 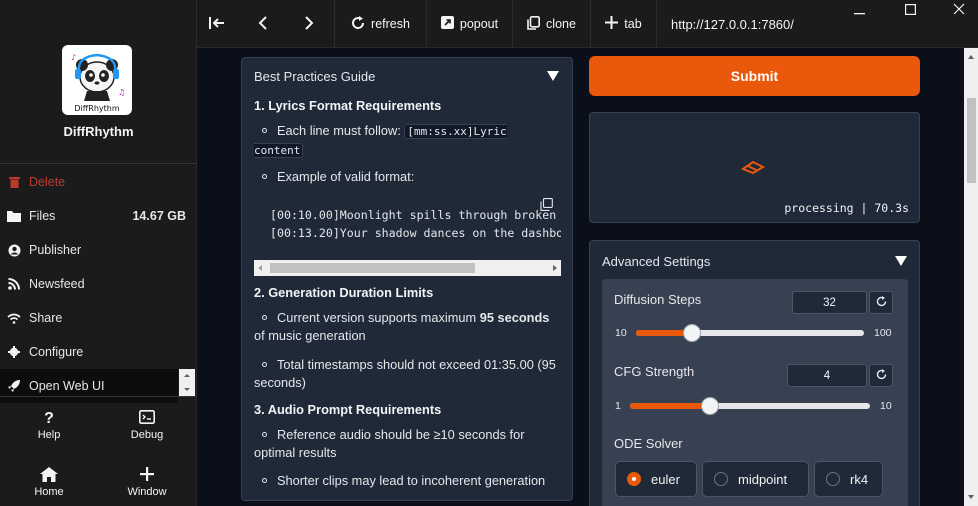 What do you see at coordinates (14, 386) in the screenshot?
I see `rocket-icon` at bounding box center [14, 386].